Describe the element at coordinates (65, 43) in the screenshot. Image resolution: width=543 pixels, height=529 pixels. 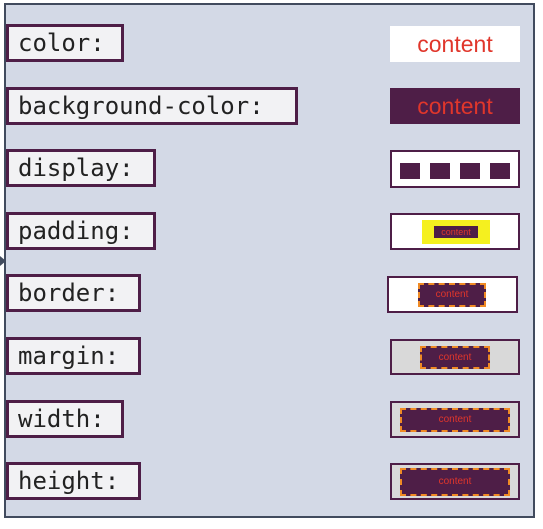
I see `label-color: color:` at that location.